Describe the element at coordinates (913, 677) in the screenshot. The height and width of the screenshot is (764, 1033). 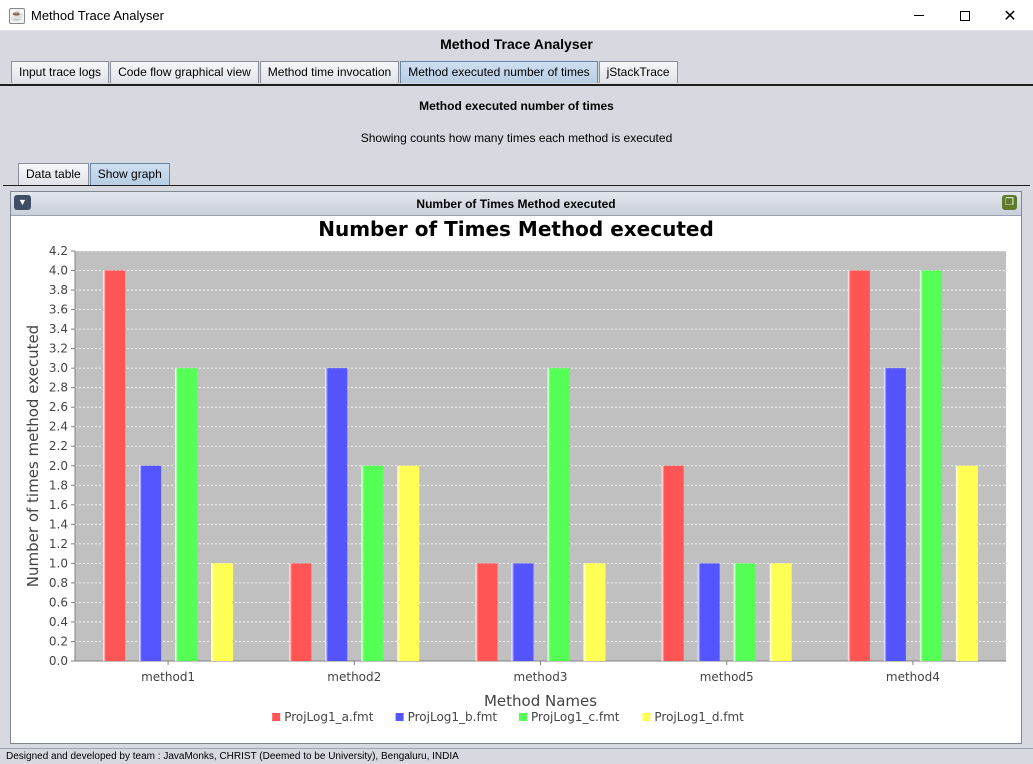
I see `x-tick-label: method4` at that location.